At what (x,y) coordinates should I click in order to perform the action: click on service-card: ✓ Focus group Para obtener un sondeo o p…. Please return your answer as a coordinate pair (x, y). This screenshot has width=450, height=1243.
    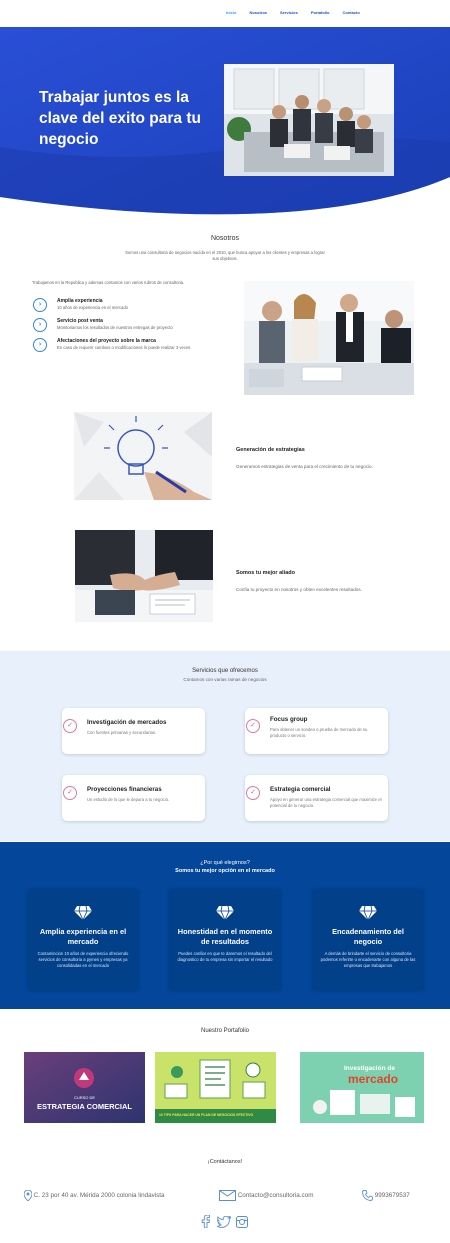
    Looking at the image, I should click on (316, 731).